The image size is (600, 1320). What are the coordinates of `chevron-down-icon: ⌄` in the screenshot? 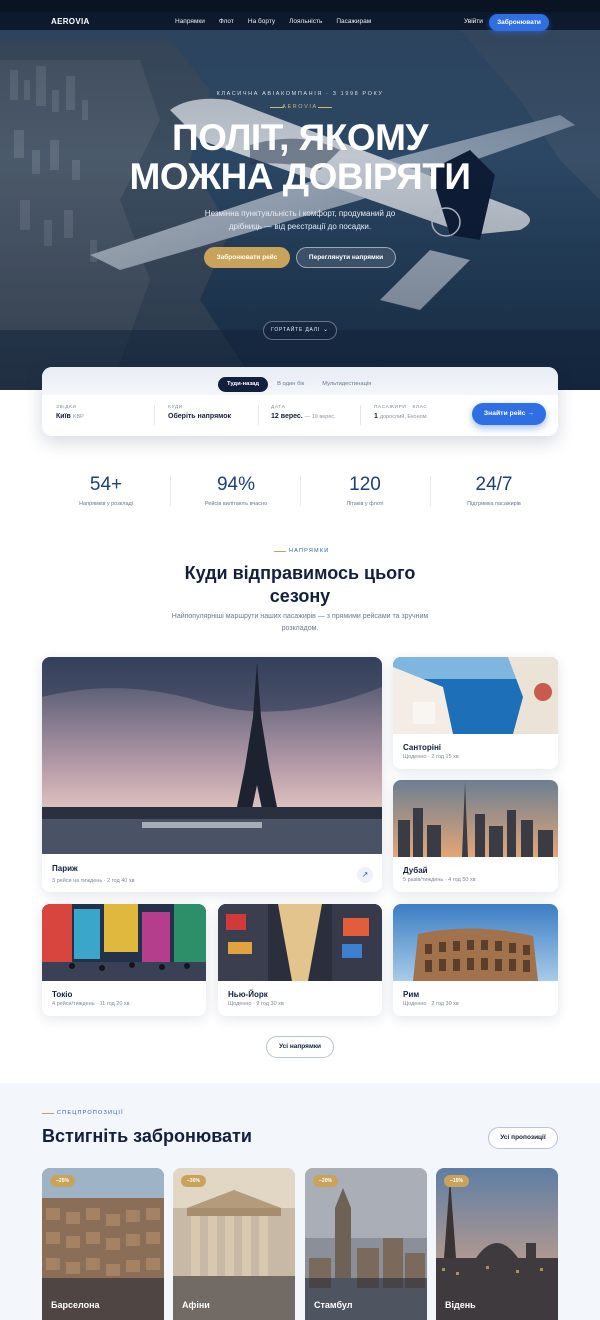 It's located at (326, 330).